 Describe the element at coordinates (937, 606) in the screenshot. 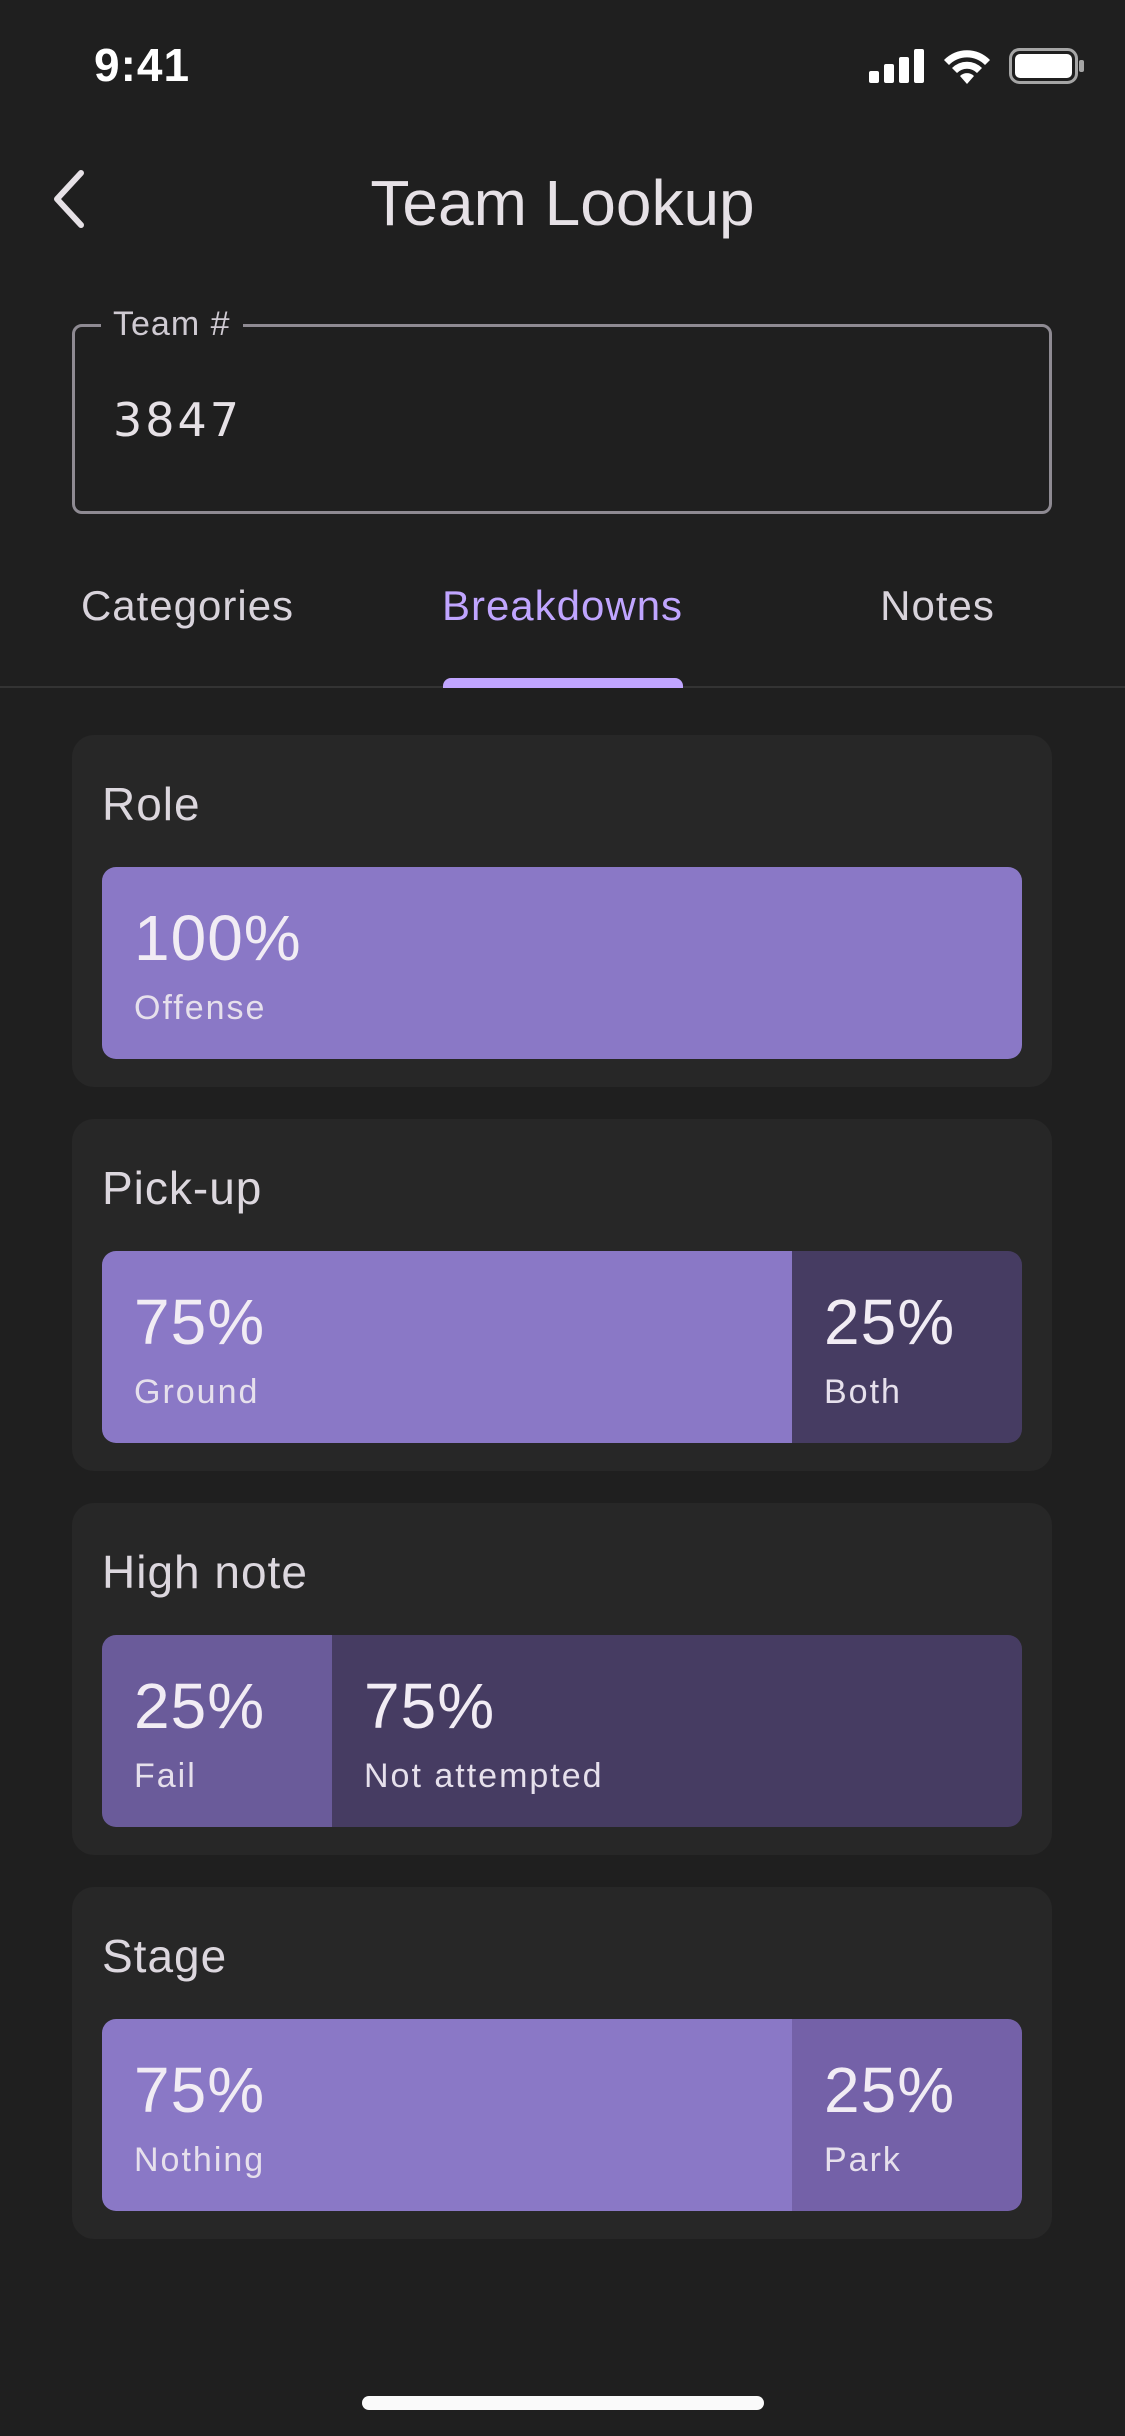

I see `tab-notes: Notes` at that location.